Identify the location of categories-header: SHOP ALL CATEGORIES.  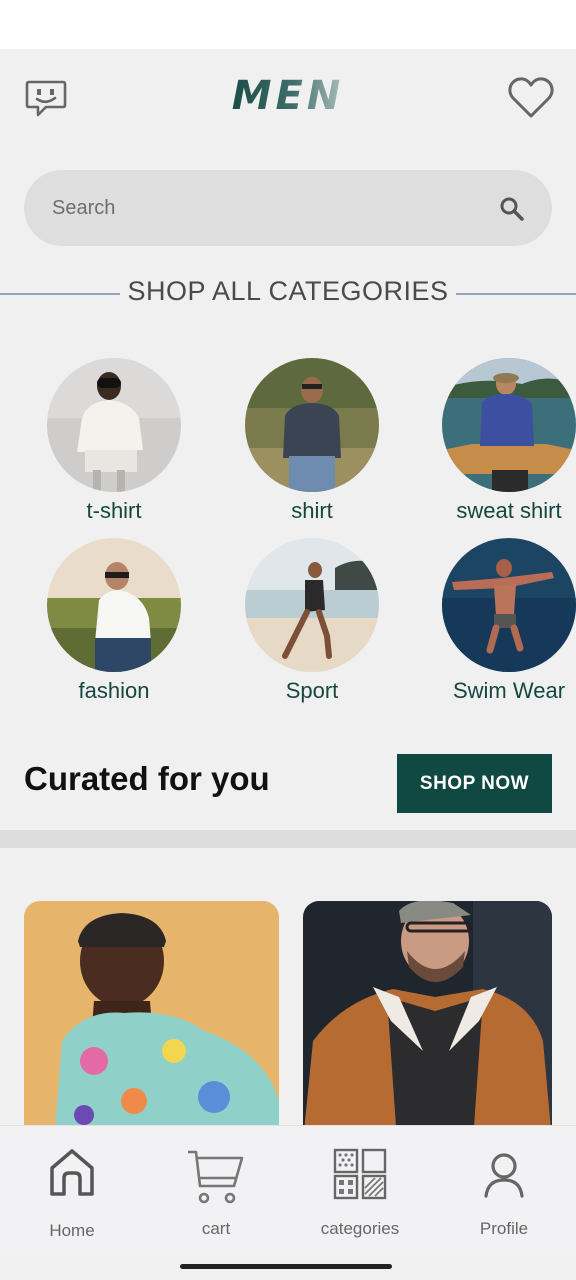
(288, 293).